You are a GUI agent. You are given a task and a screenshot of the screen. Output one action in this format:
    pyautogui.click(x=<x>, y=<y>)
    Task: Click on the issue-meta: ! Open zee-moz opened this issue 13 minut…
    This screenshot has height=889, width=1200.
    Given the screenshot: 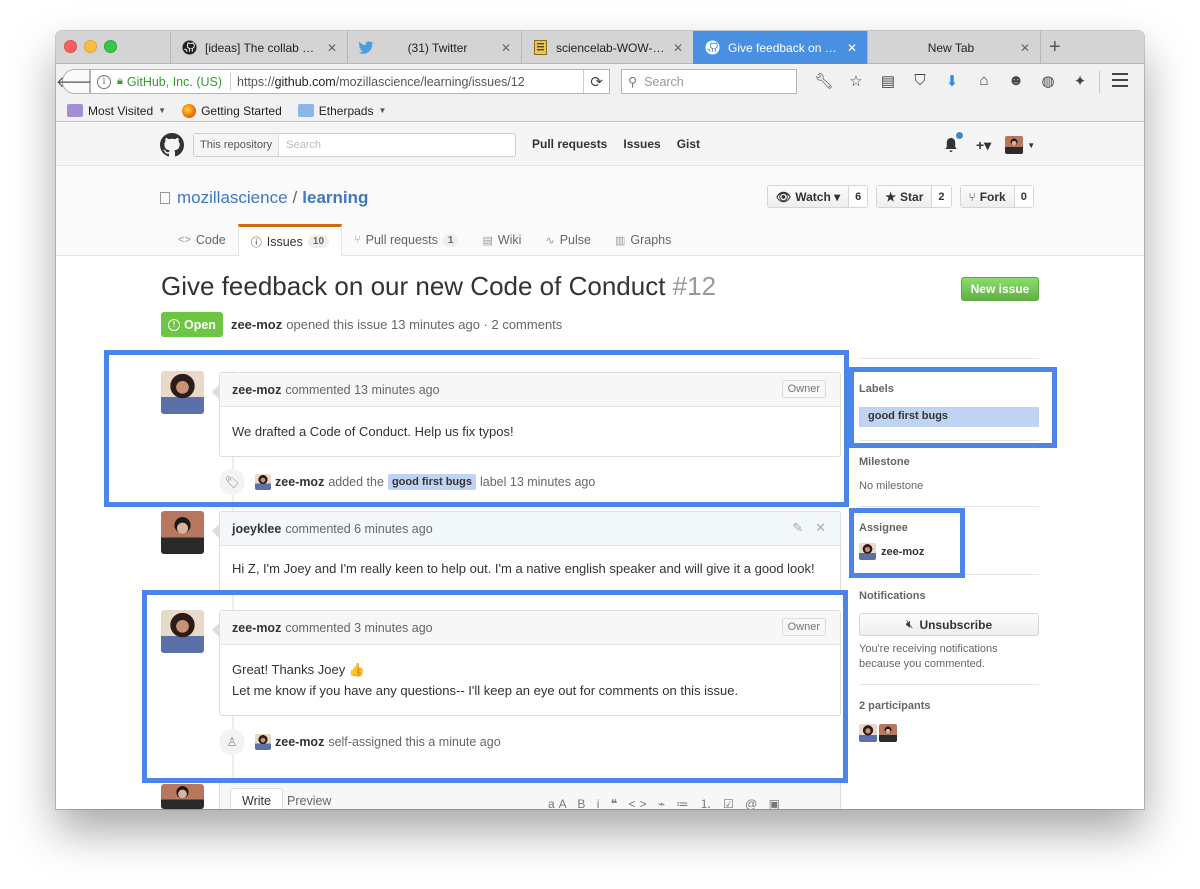 What is the action you would take?
    pyautogui.click(x=361, y=324)
    